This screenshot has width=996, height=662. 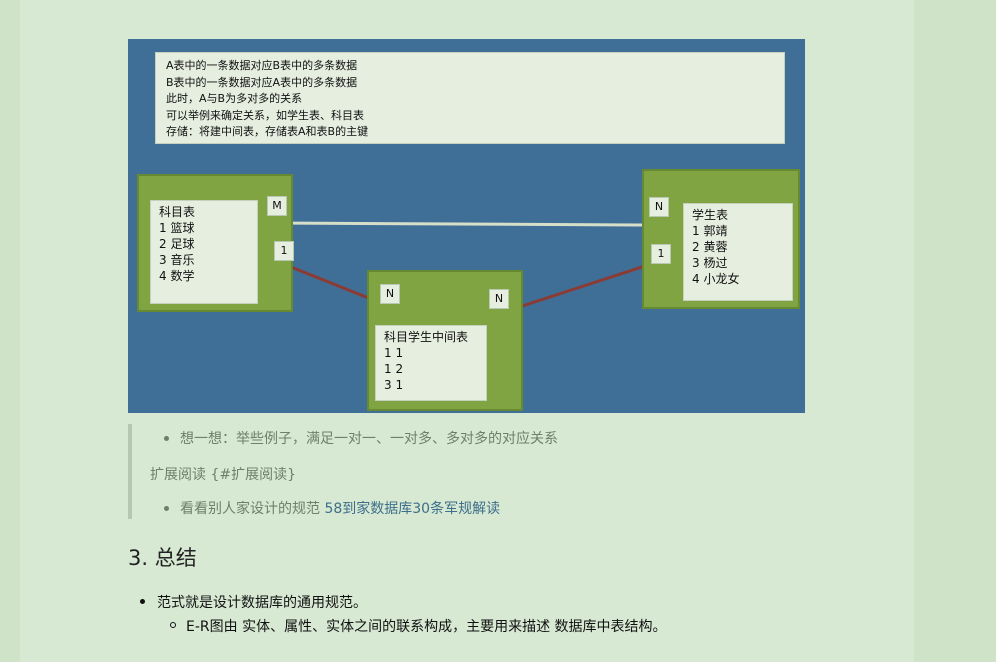 What do you see at coordinates (177, 260) in the screenshot?
I see `table-row: 3 音乐` at bounding box center [177, 260].